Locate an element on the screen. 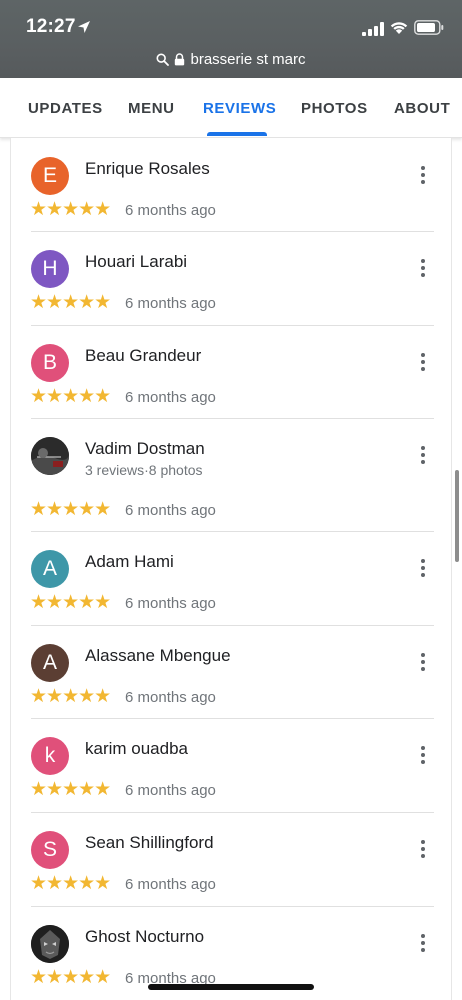 The height and width of the screenshot is (1000, 462). scrollbar is located at coordinates (457, 516).